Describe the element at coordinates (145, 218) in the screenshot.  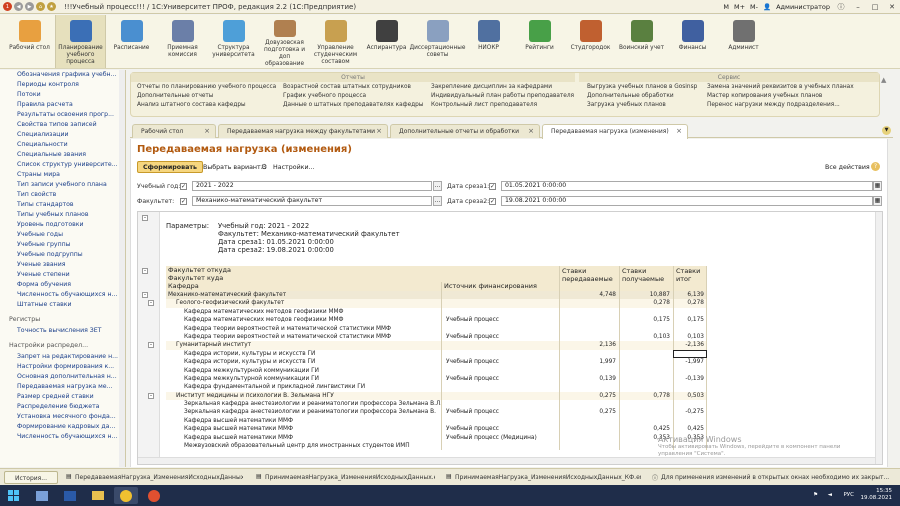
I see `collapse-params-icon: –` at that location.